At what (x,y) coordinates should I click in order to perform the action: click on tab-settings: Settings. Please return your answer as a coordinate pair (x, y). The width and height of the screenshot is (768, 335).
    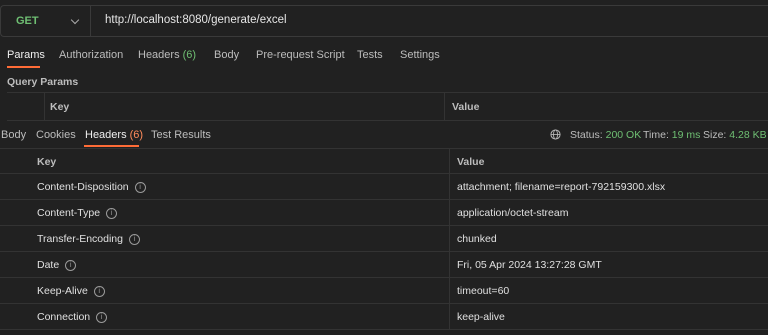
    Looking at the image, I should click on (420, 55).